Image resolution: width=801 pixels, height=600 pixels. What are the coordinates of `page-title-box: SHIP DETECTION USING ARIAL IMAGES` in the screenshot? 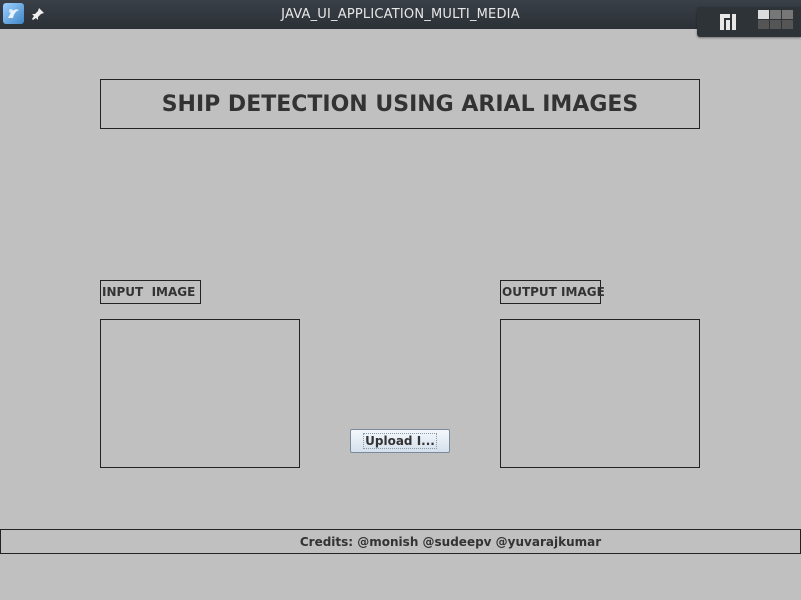 It's located at (400, 104).